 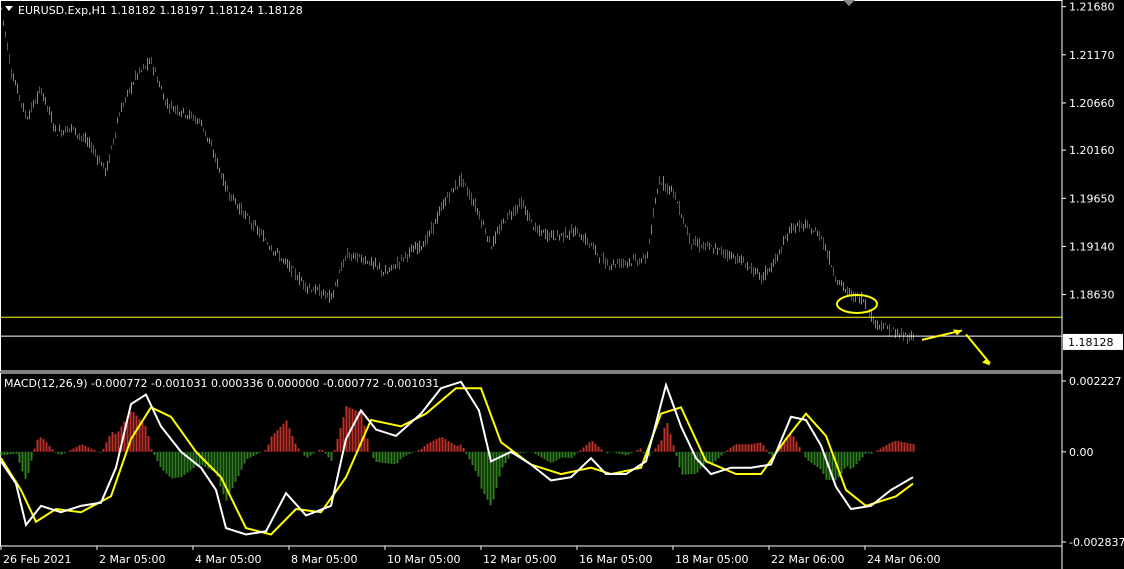 What do you see at coordinates (423, 559) in the screenshot?
I see `time-tick-label: 10 Mar 05:00` at bounding box center [423, 559].